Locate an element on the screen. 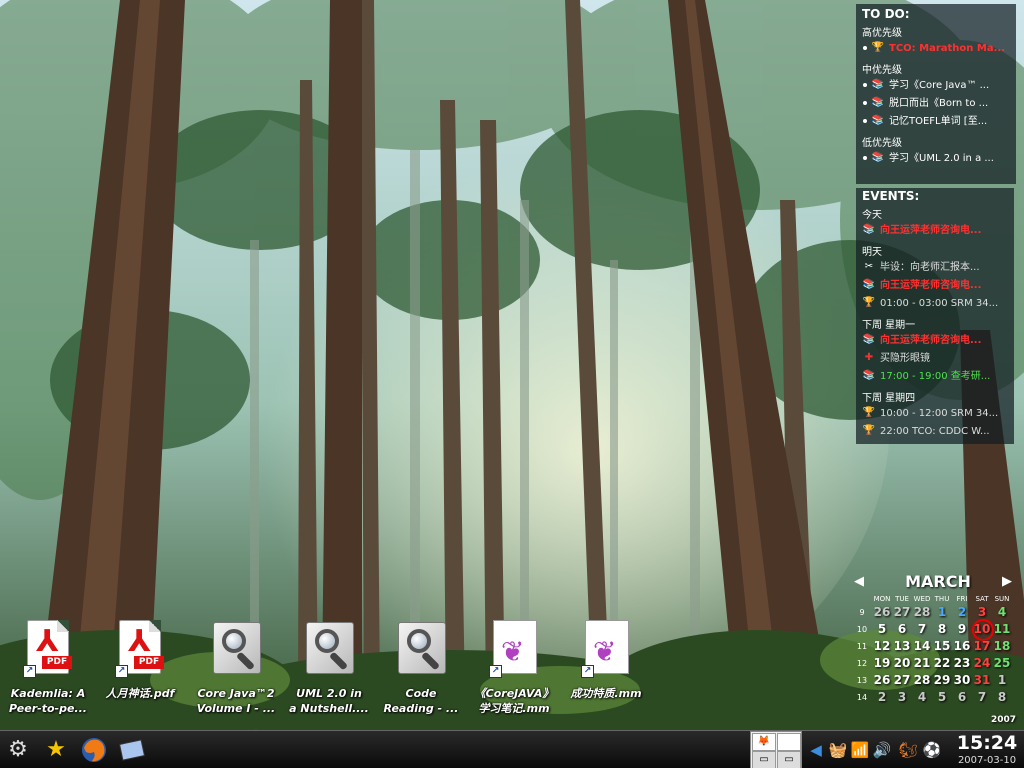 The height and width of the screenshot is (768, 1024). sound-icon: 🔊 is located at coordinates (882, 750).